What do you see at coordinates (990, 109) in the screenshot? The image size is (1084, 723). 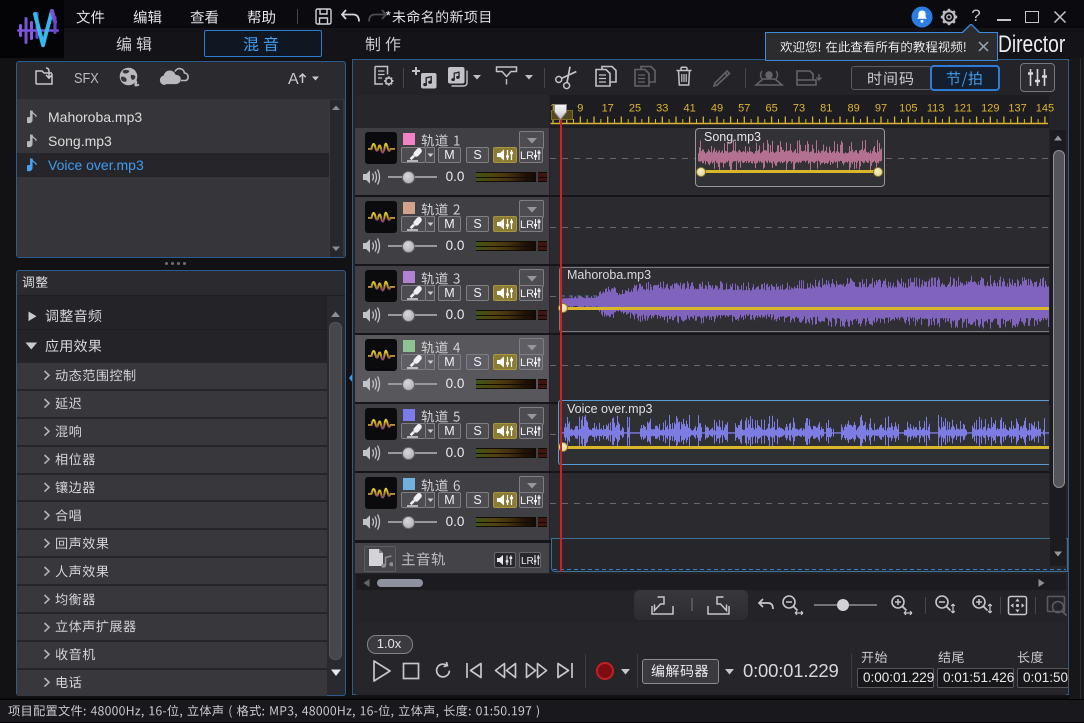 I see `svg-text: 129` at bounding box center [990, 109].